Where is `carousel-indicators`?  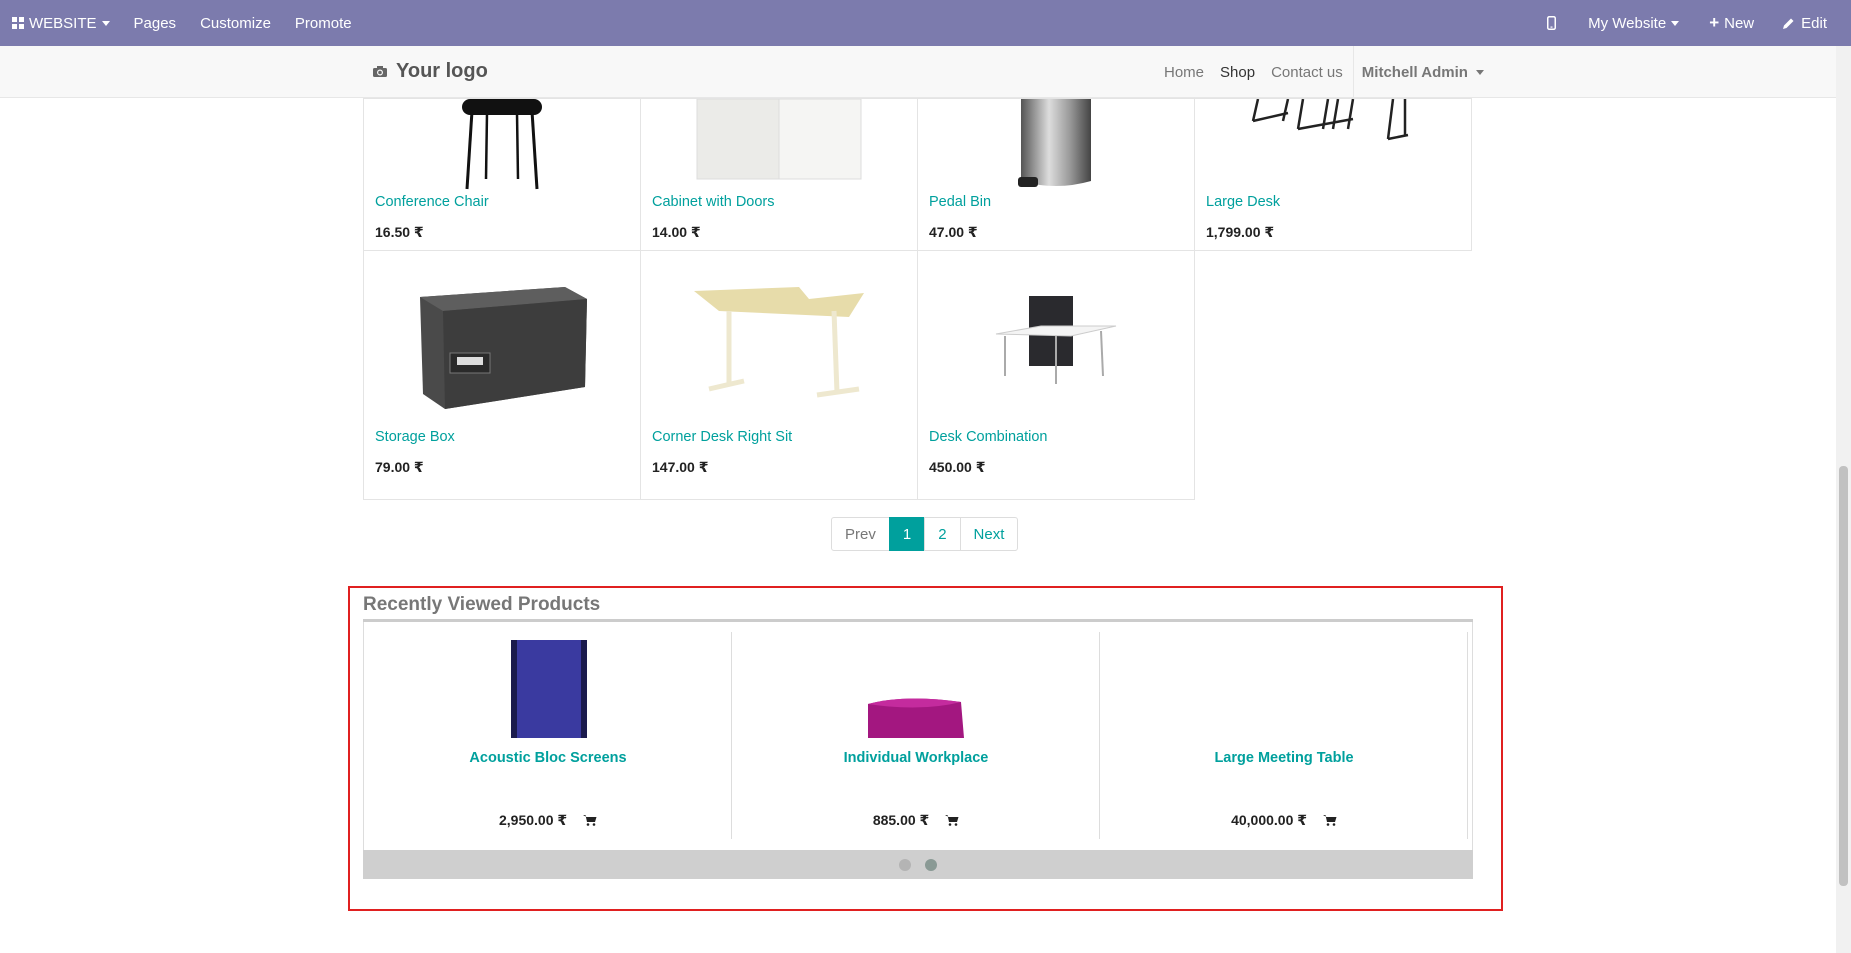 carousel-indicators is located at coordinates (918, 864).